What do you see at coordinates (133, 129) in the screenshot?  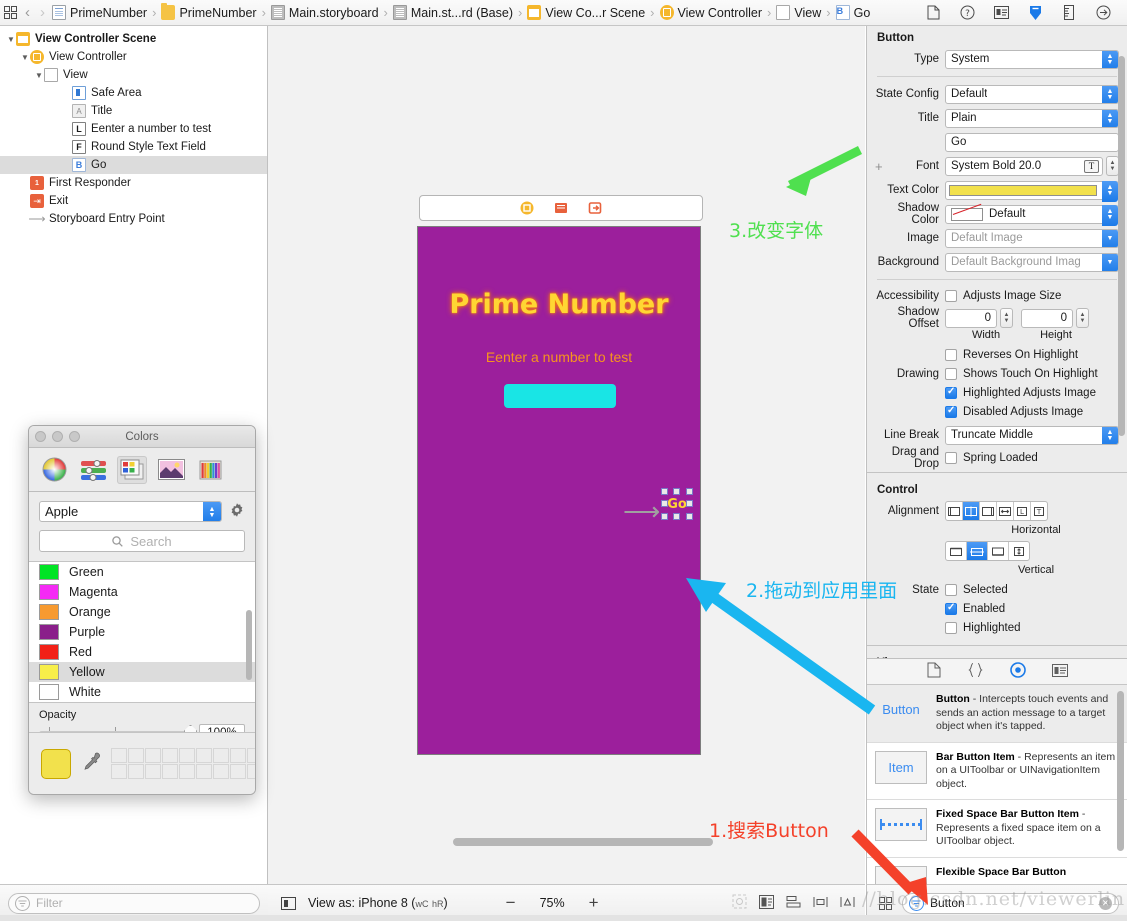 I see `outline-row-label: L Eenter a number to test` at bounding box center [133, 129].